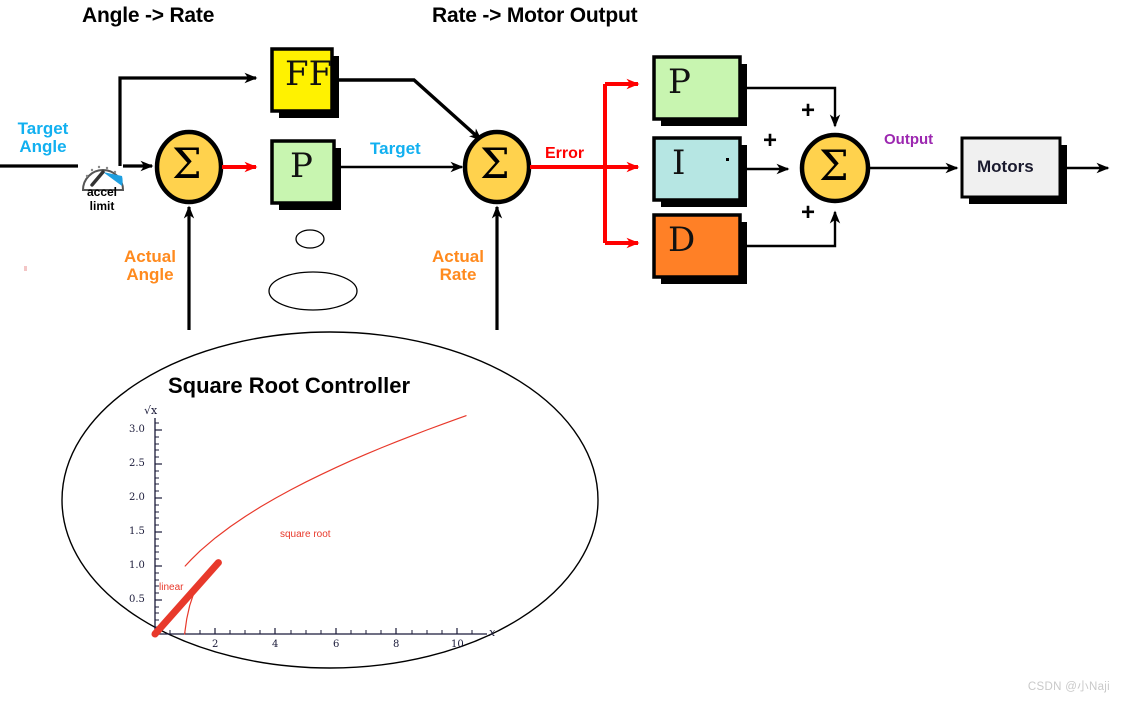  Describe the element at coordinates (325, 491) in the screenshot. I see `plot-curve-square-root` at that location.